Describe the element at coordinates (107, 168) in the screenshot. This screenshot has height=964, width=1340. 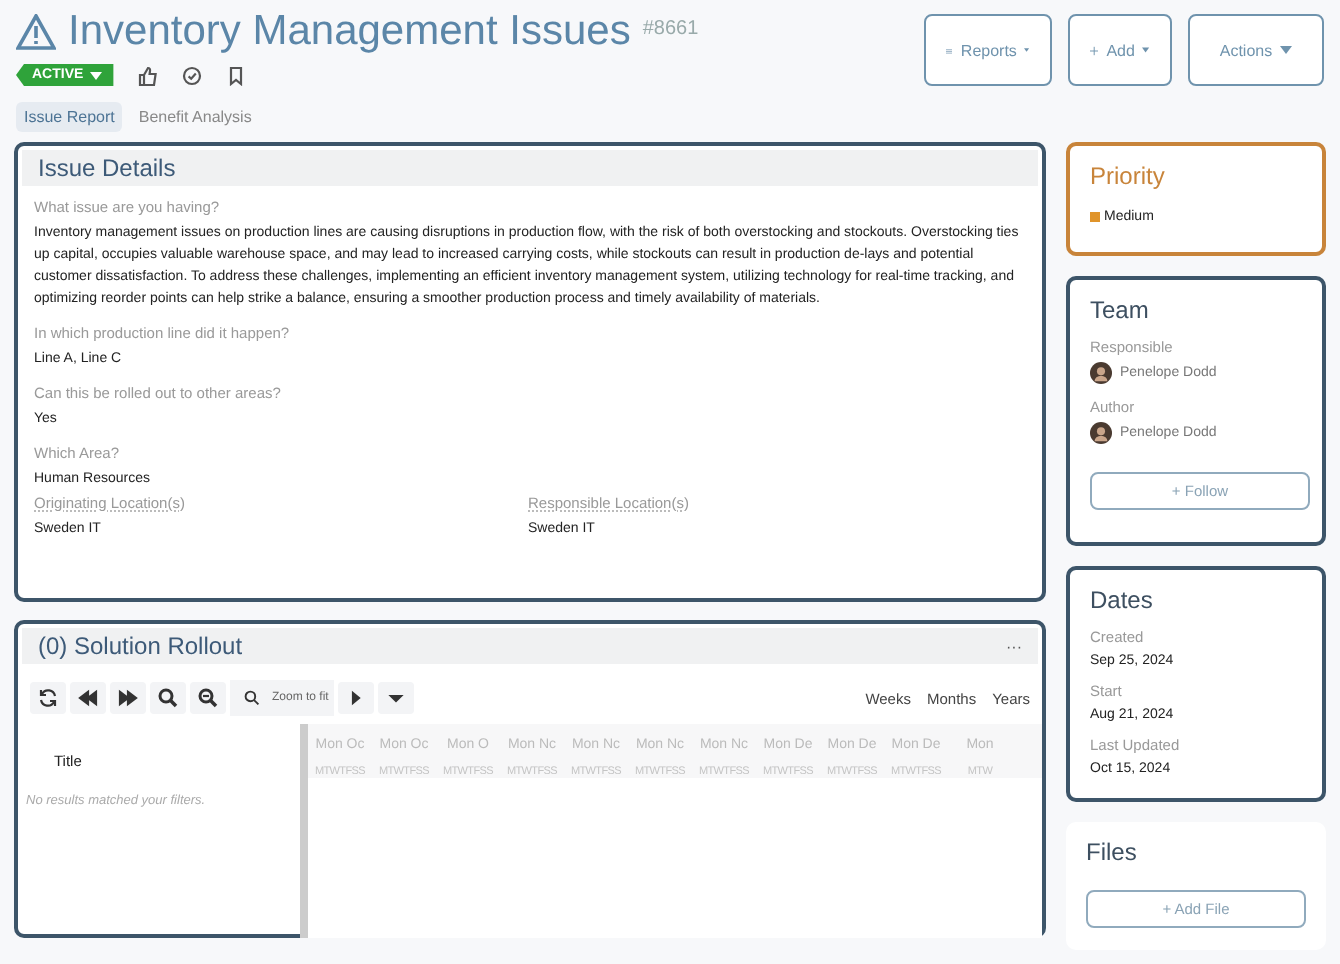
I see `card-title: Issue Details` at that location.